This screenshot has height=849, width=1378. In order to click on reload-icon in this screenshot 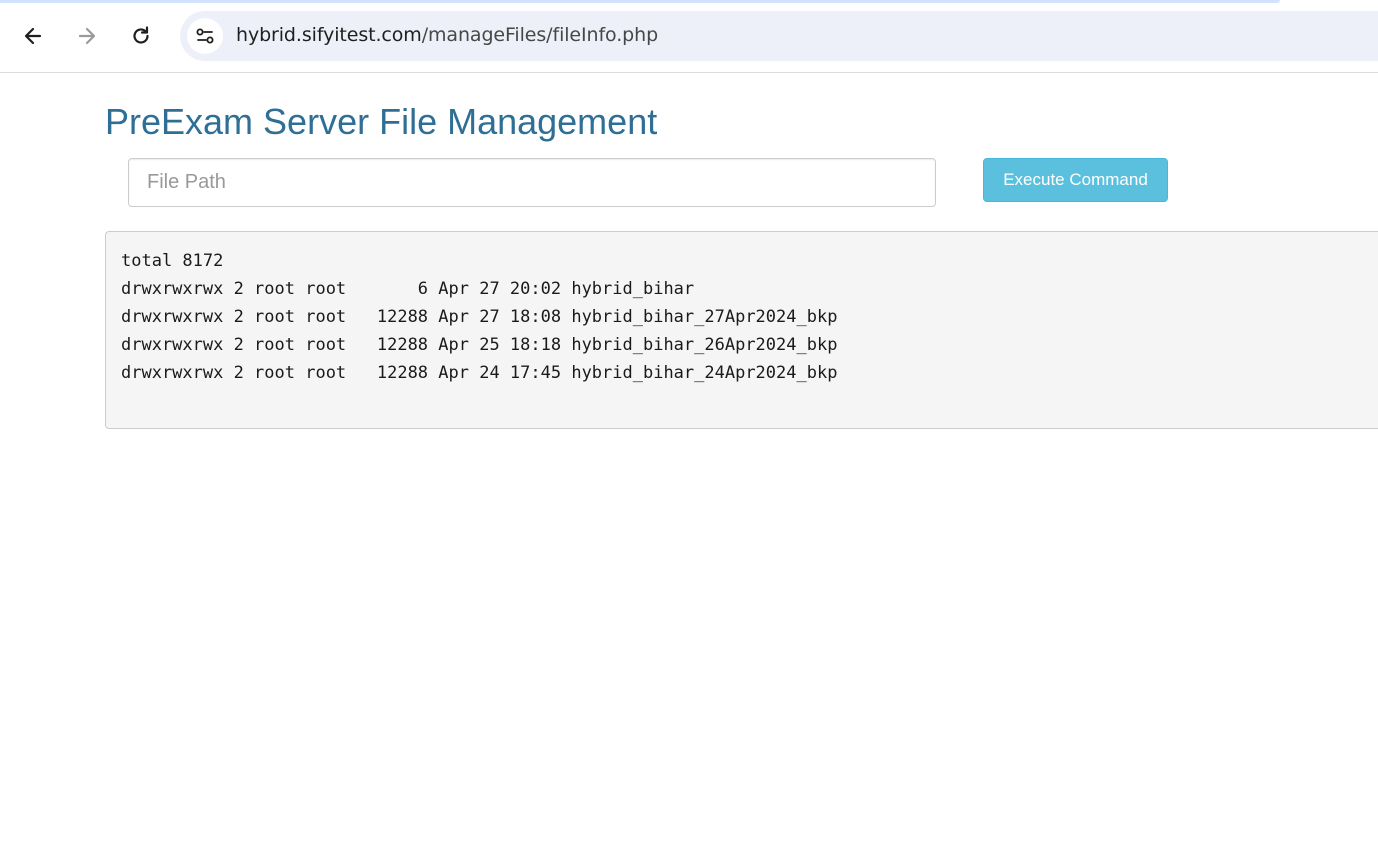, I will do `click(141, 35)`.